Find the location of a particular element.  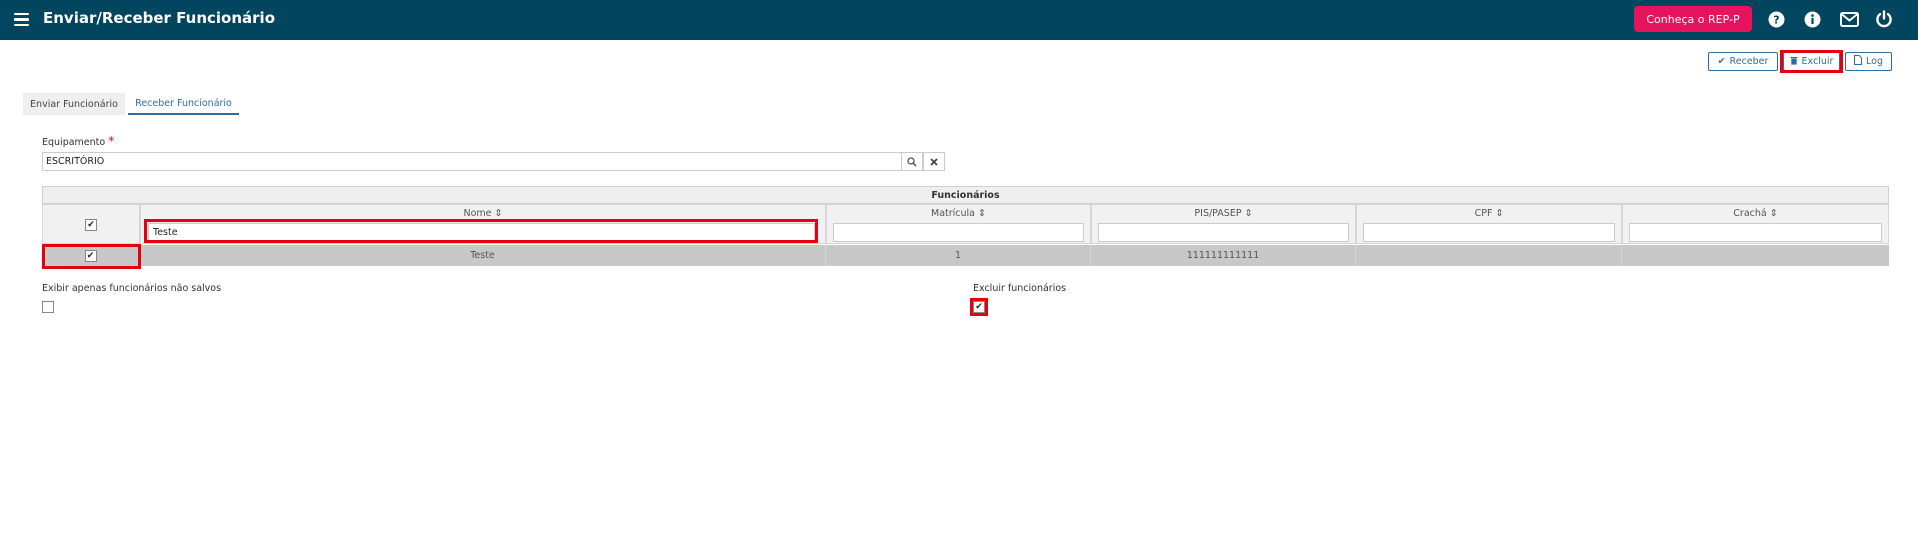

question-icon: ? is located at coordinates (1776, 19).